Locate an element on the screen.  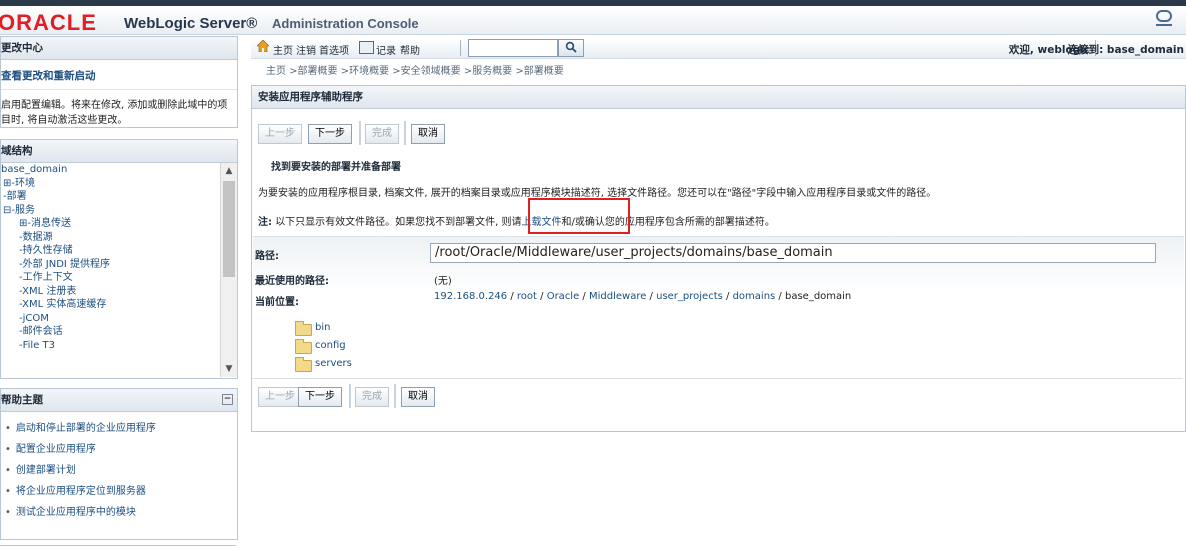
recent-path-value: (无) is located at coordinates (443, 281).